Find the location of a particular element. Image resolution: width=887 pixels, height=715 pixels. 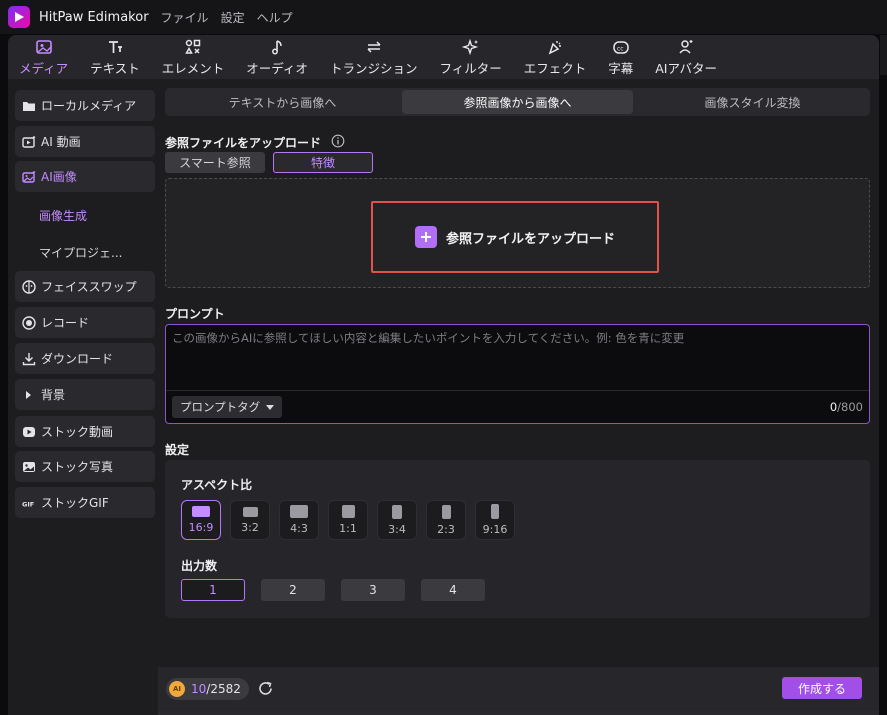

sidebar-item-label: フェイススワップ is located at coordinates (89, 287).